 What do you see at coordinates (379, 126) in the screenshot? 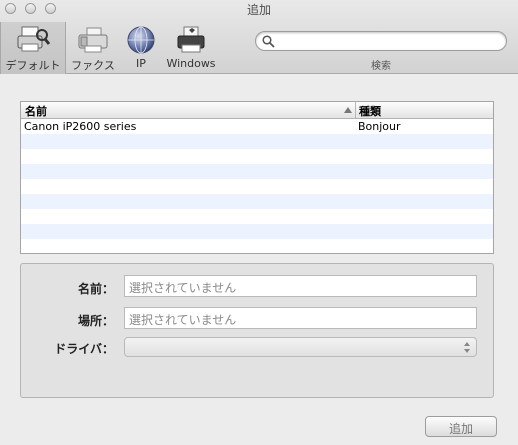
I see `printer-kind-cell: Bonjour` at bounding box center [379, 126].